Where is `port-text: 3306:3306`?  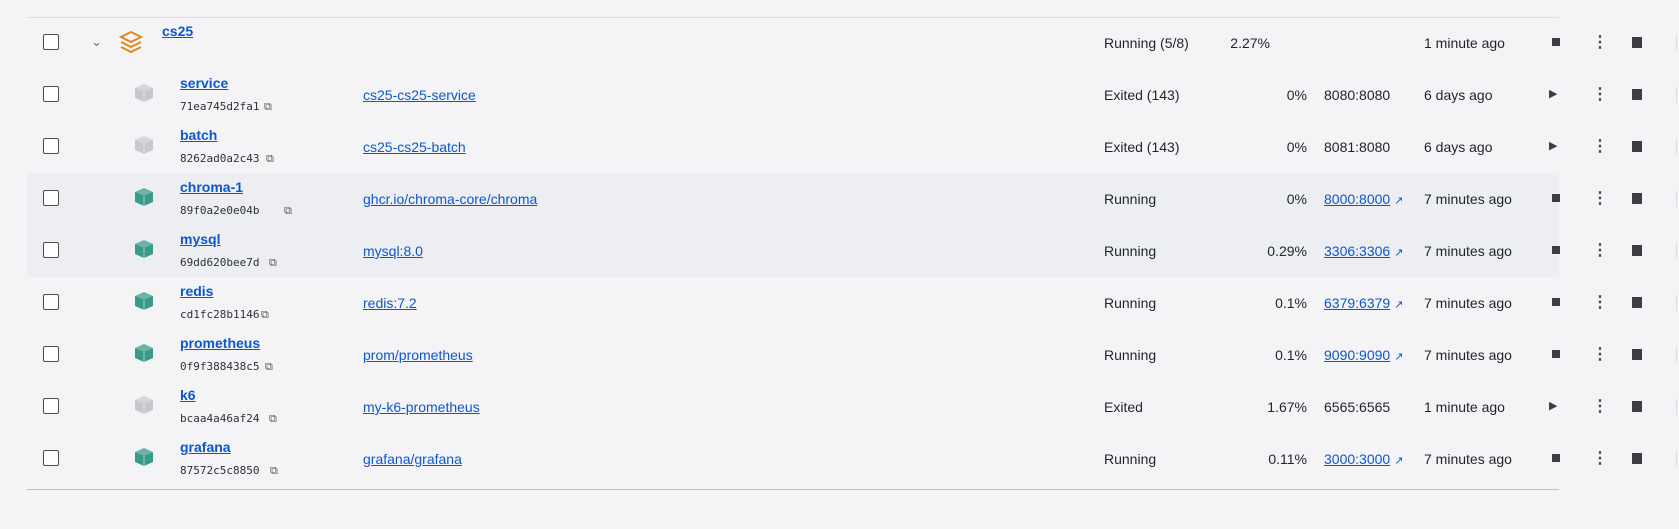 port-text: 3306:3306 is located at coordinates (1357, 251).